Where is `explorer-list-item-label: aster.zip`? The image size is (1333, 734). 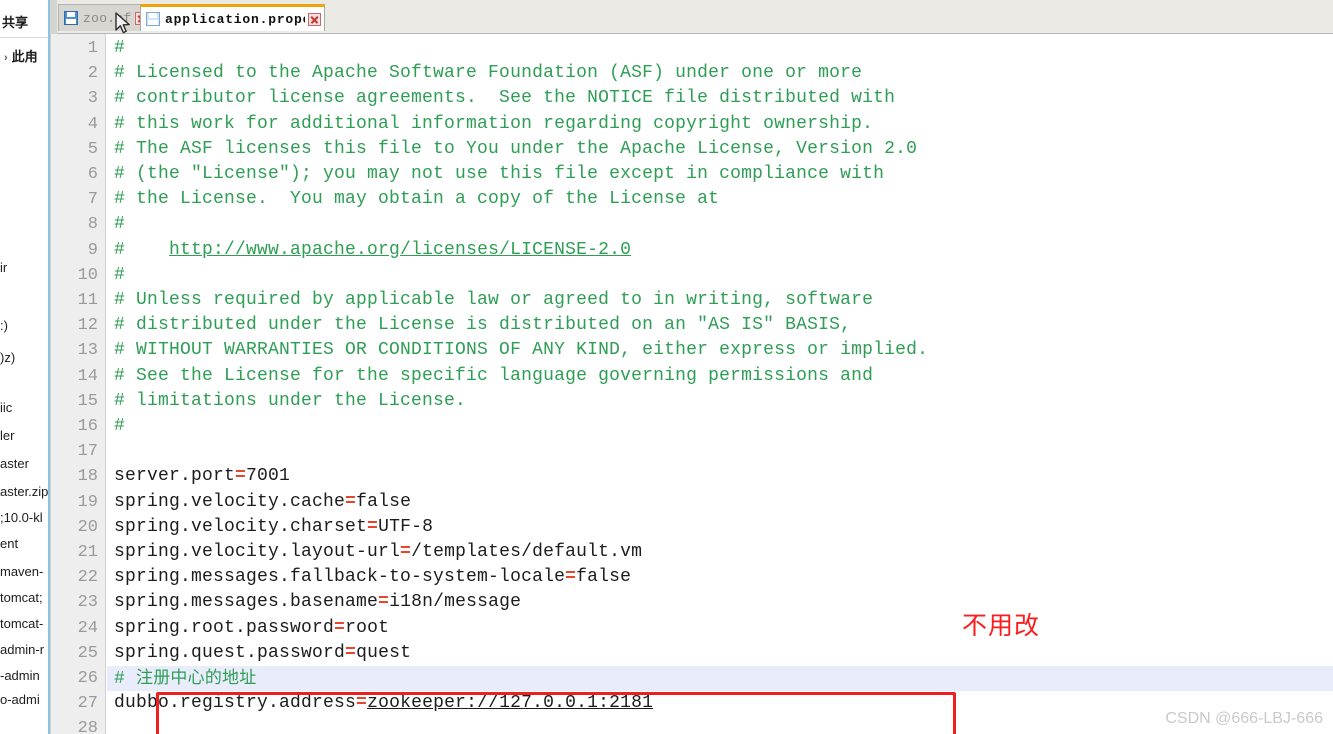
explorer-list-item-label: aster.zip is located at coordinates (24, 491).